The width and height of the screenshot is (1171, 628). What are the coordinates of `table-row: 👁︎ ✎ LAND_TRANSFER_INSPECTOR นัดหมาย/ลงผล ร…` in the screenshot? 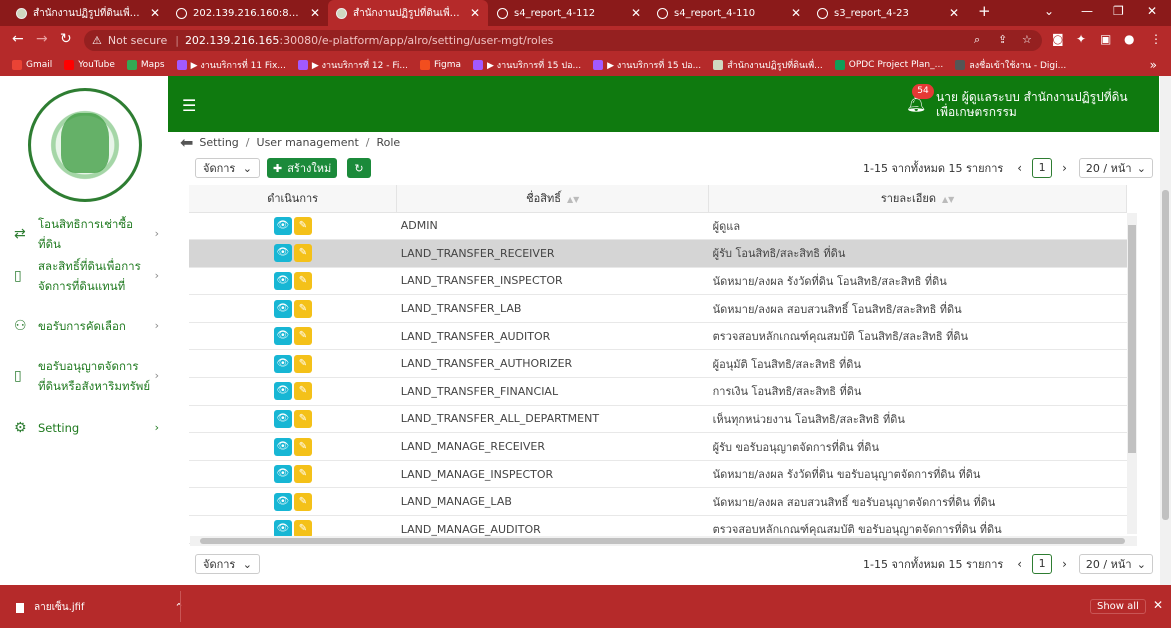 It's located at (658, 281).